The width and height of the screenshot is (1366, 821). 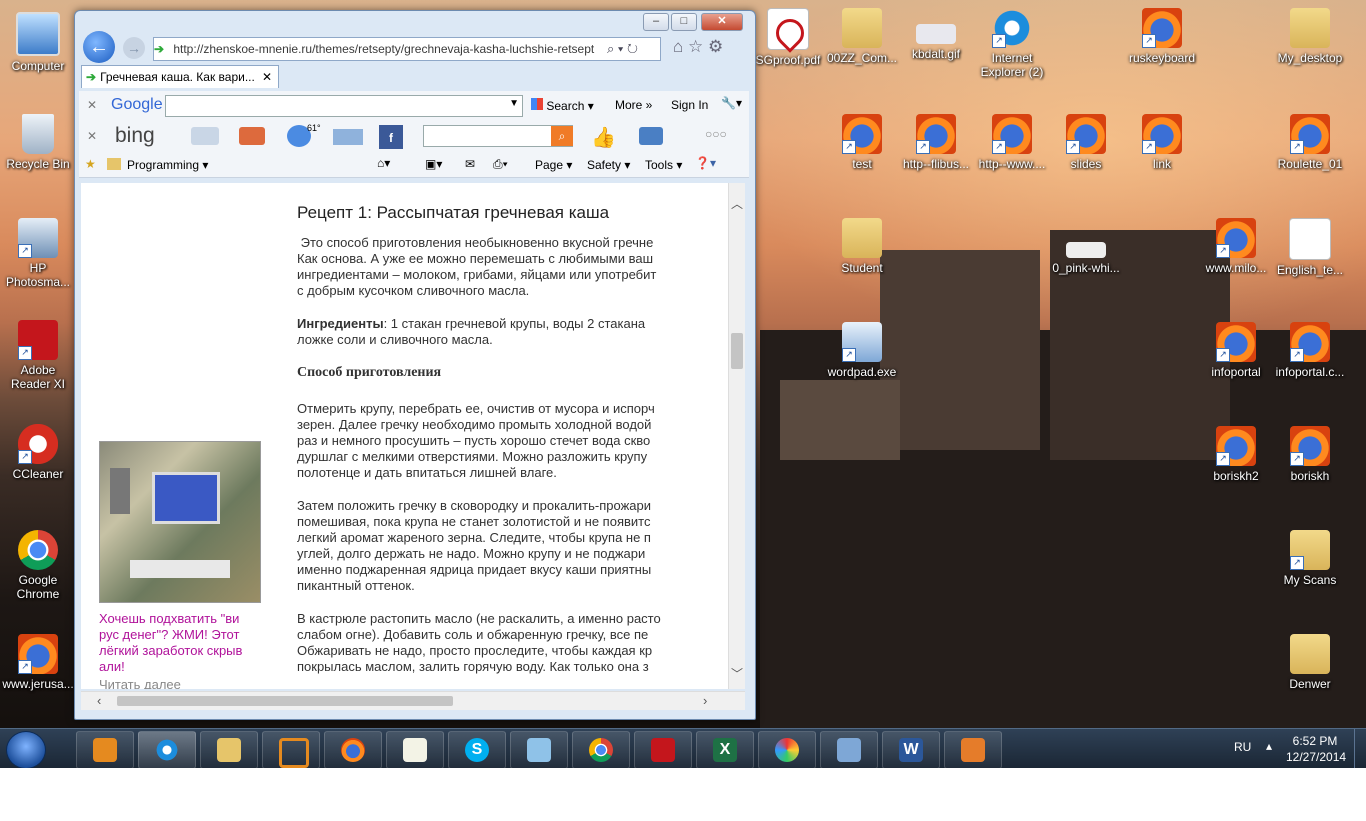 What do you see at coordinates (1012, 43) in the screenshot?
I see `desktop-icon-internet-explorer: ↗ Internet Explorer (2)` at bounding box center [1012, 43].